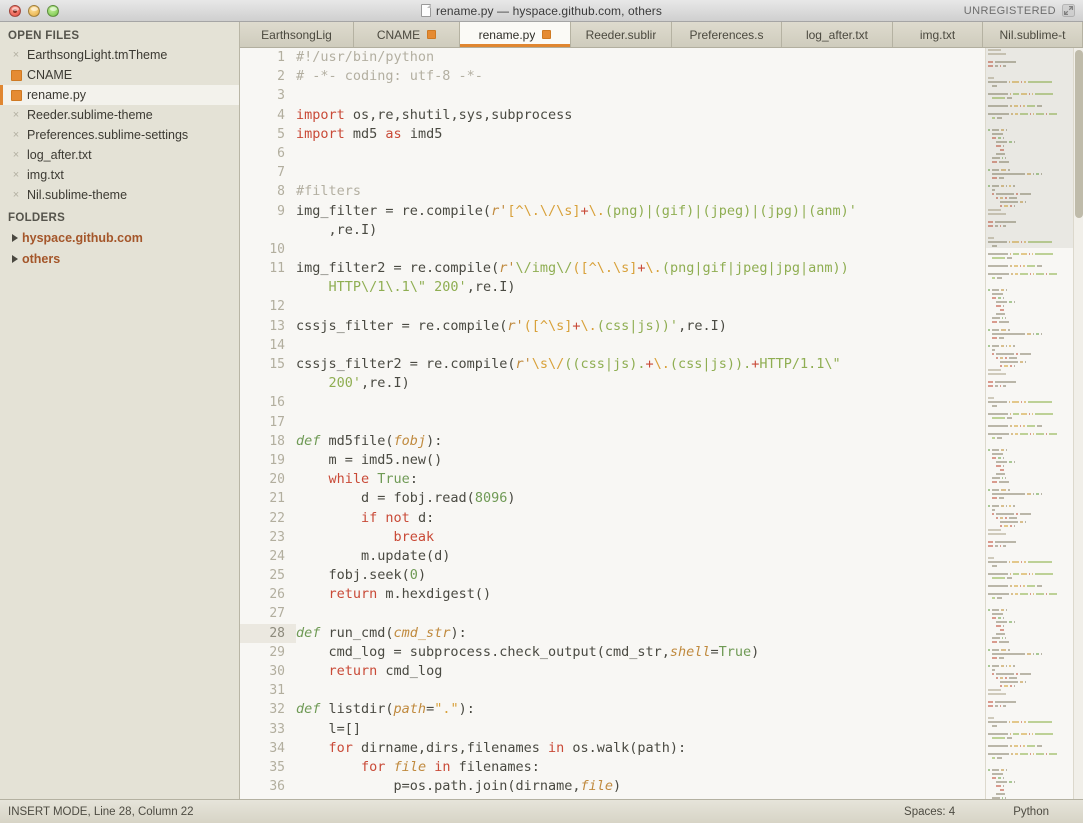 The width and height of the screenshot is (1083, 823). I want to click on code-line: 16, so click(612, 402).